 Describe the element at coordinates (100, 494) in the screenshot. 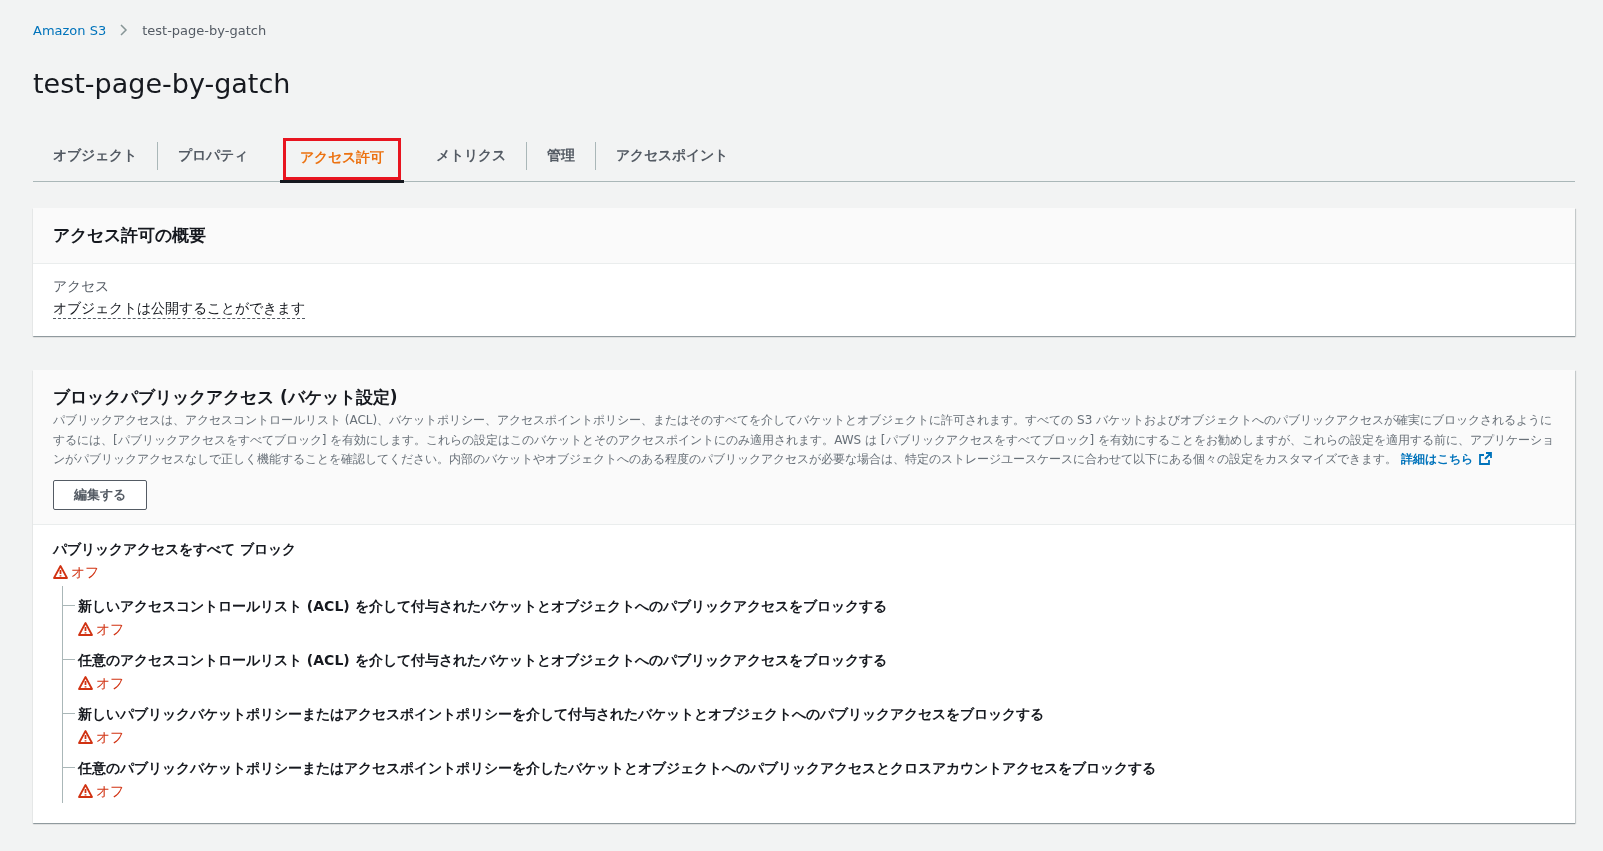

I see `edit-button: 編集する` at that location.